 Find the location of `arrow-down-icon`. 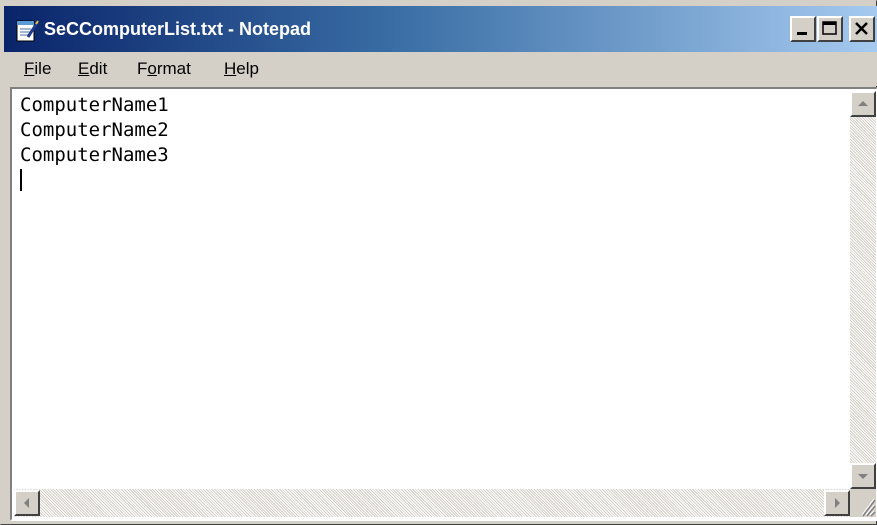

arrow-down-icon is located at coordinates (863, 476).